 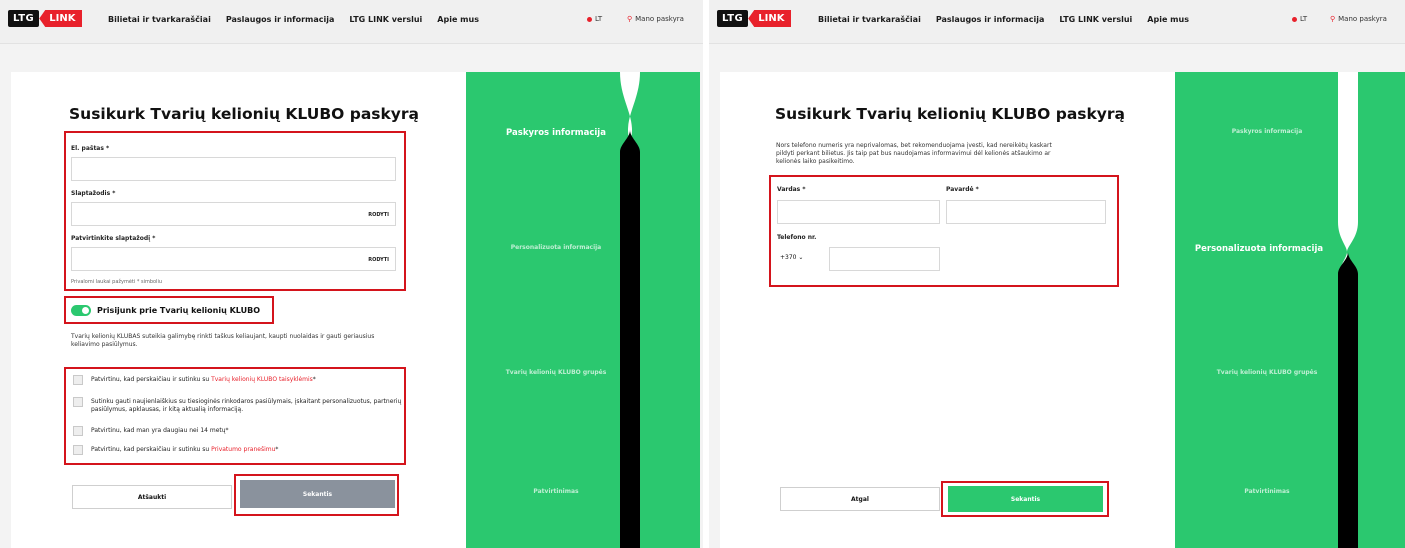 I want to click on show-confirm-password-toggle: RODYTI, so click(x=378, y=260).